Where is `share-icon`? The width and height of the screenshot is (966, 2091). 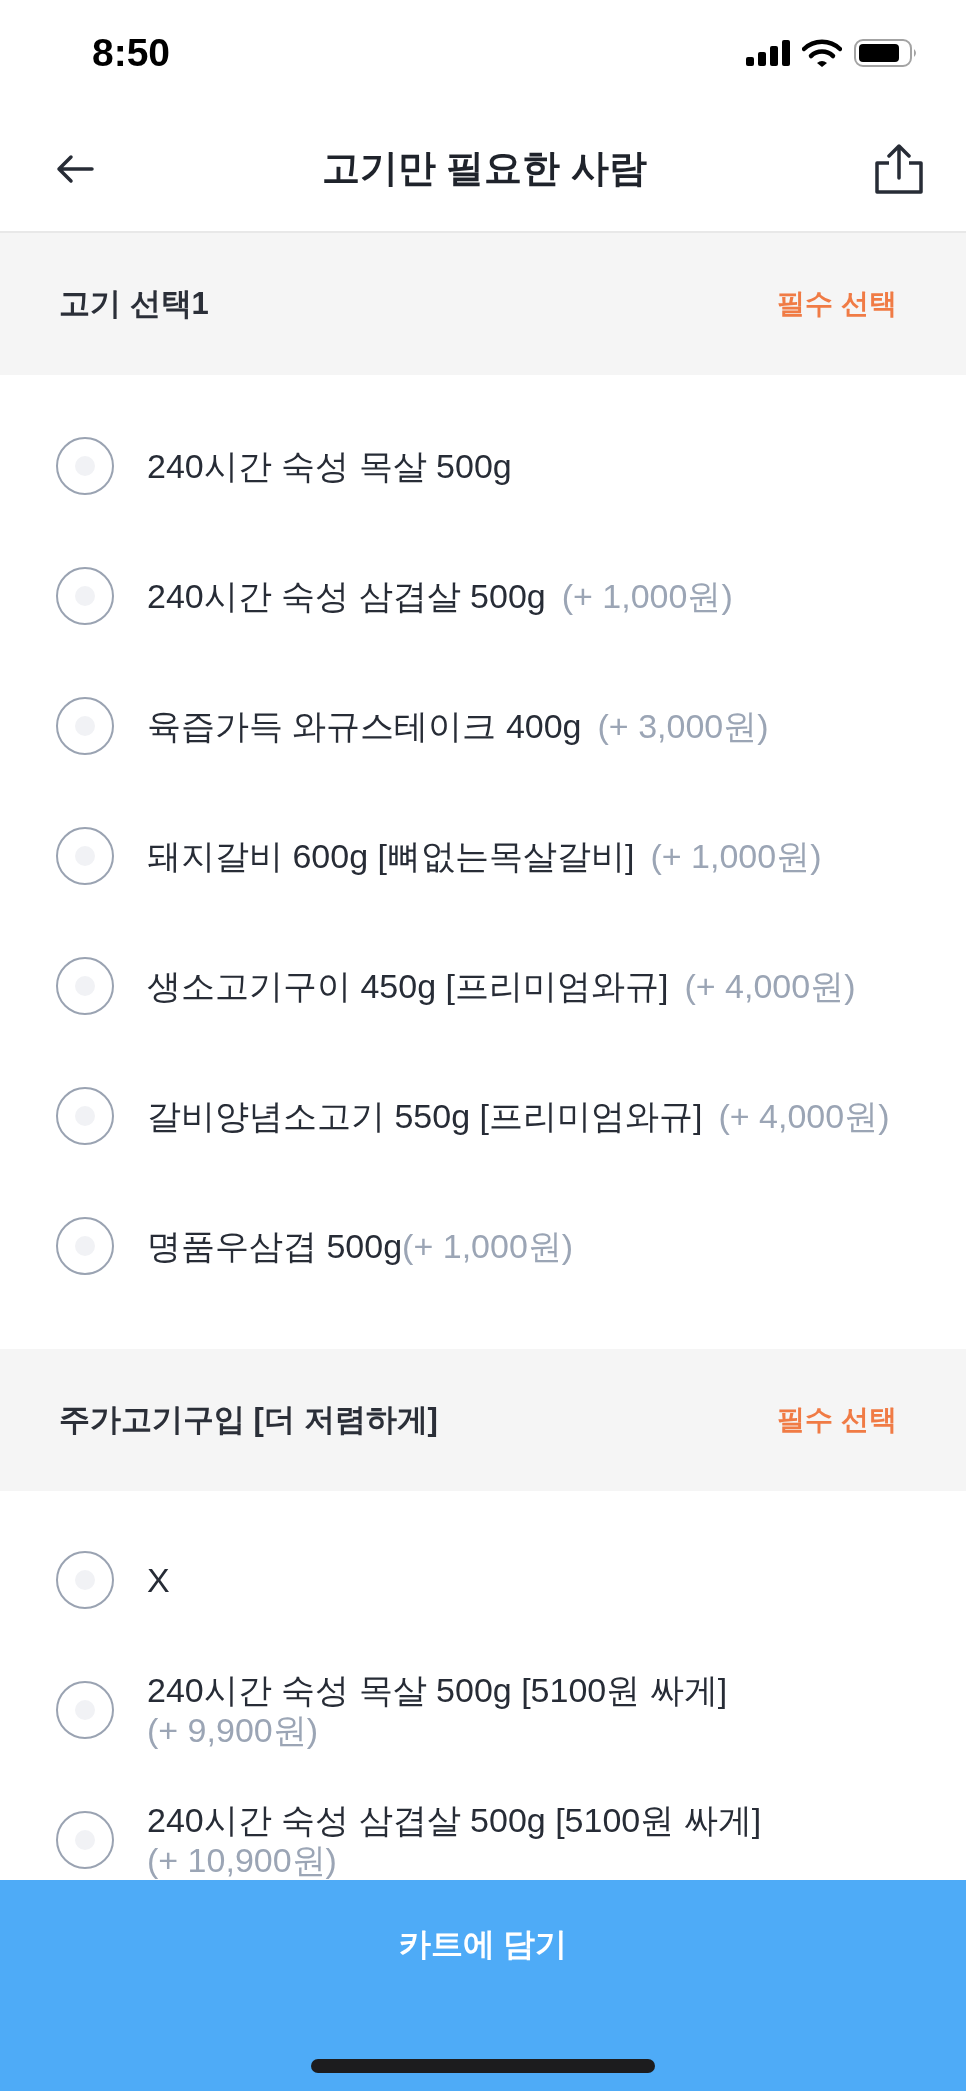
share-icon is located at coordinates (899, 168).